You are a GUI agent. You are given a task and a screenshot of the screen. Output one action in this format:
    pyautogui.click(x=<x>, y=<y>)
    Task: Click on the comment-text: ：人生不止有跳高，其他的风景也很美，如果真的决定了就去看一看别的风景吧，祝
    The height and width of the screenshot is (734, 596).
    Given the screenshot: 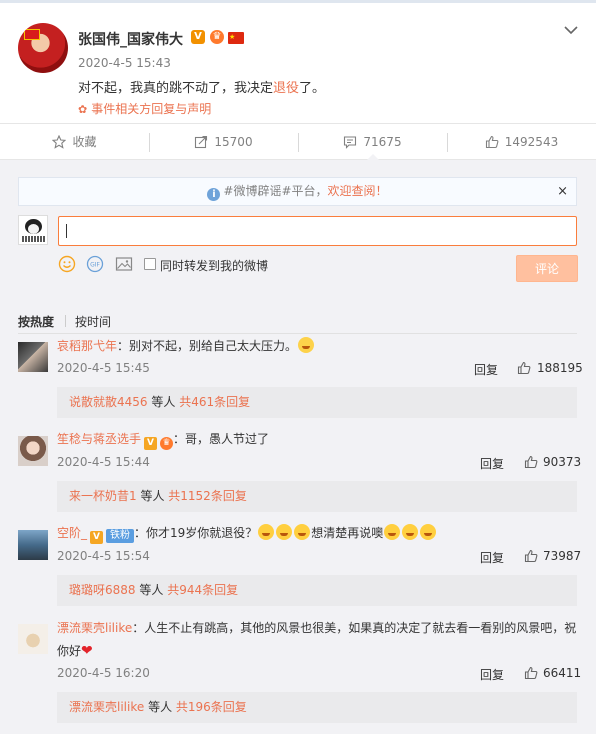 What is the action you would take?
    pyautogui.click(x=354, y=628)
    